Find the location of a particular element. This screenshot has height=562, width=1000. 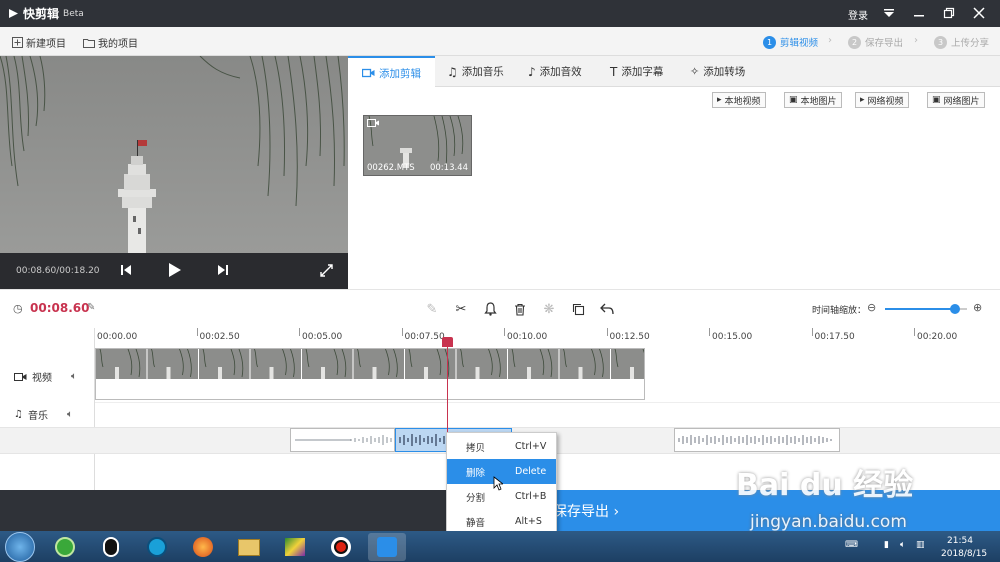

track-name: 音乐 is located at coordinates (37, 416).